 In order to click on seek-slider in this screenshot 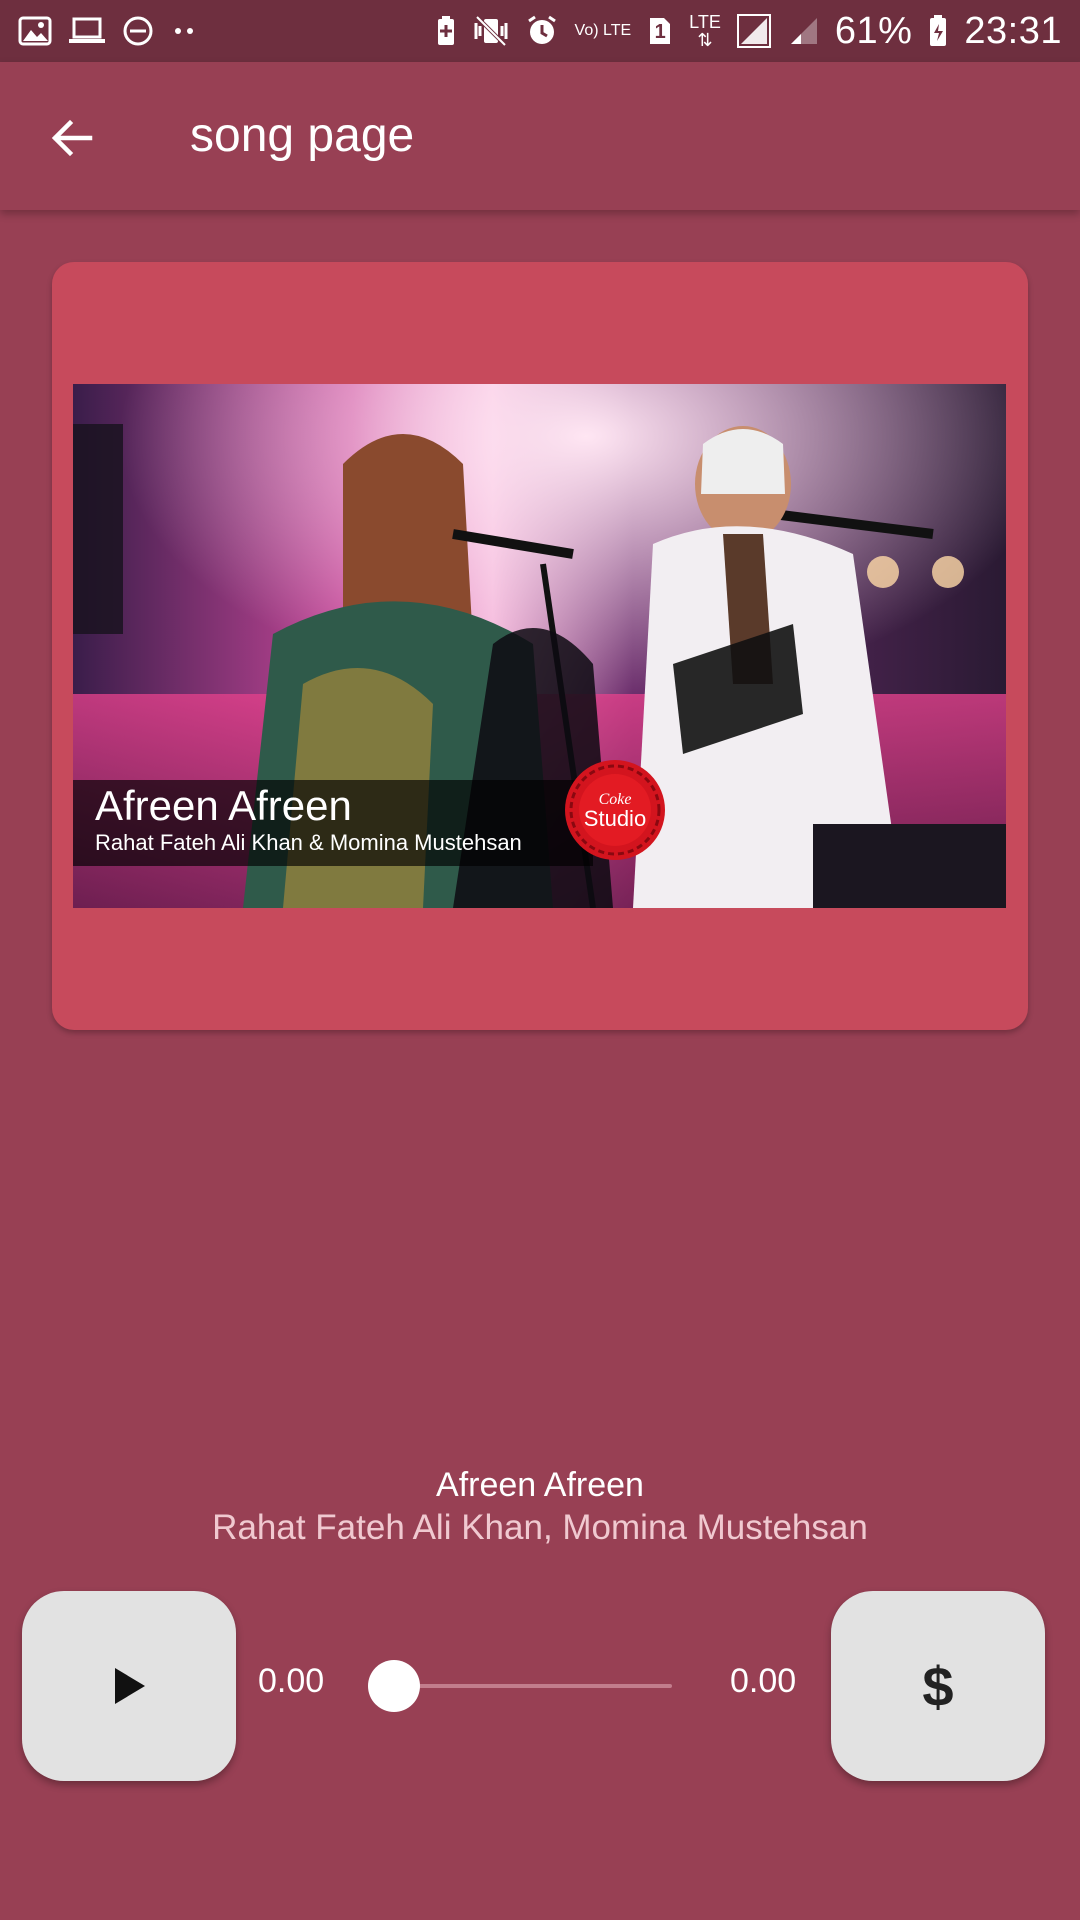, I will do `click(532, 1686)`.